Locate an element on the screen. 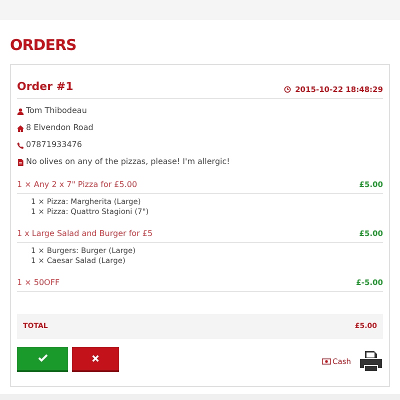  info-text: 8 Elvendon Road is located at coordinates (60, 128).